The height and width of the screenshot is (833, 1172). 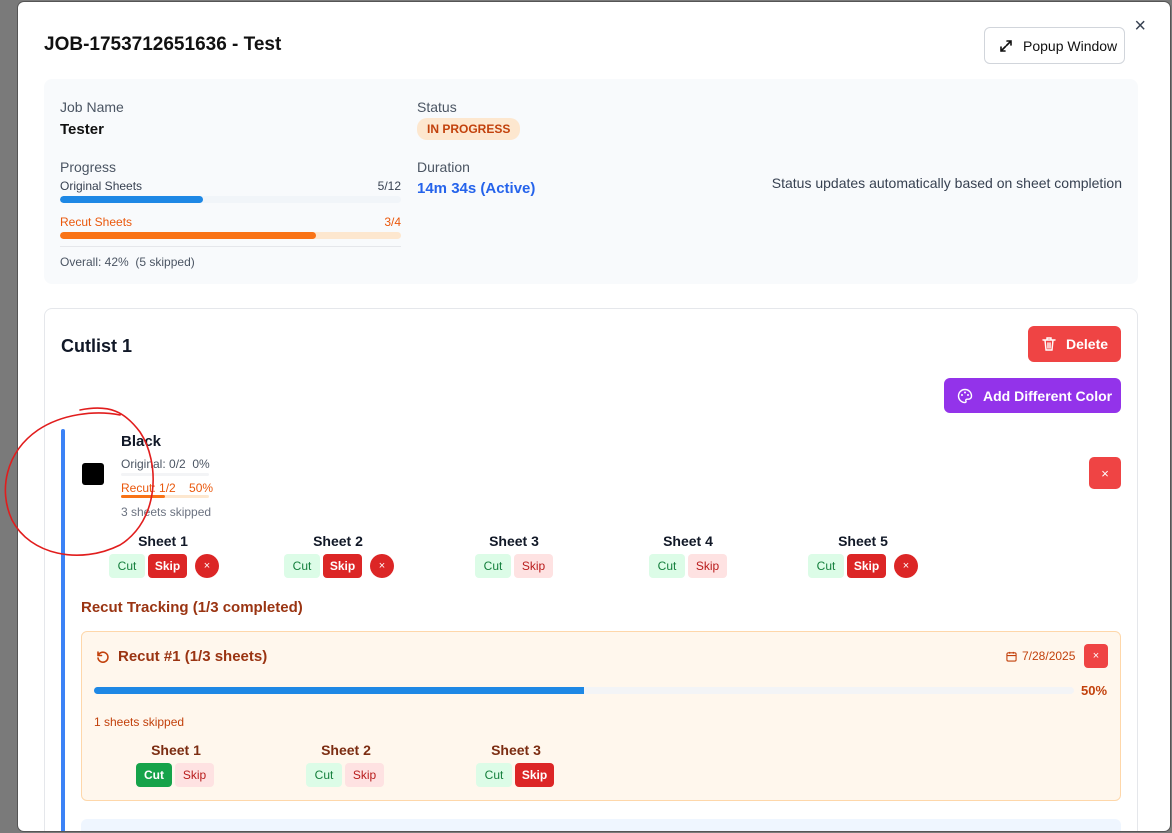 I want to click on color-recut: Recut: 1/2 50%, so click(x=167, y=488).